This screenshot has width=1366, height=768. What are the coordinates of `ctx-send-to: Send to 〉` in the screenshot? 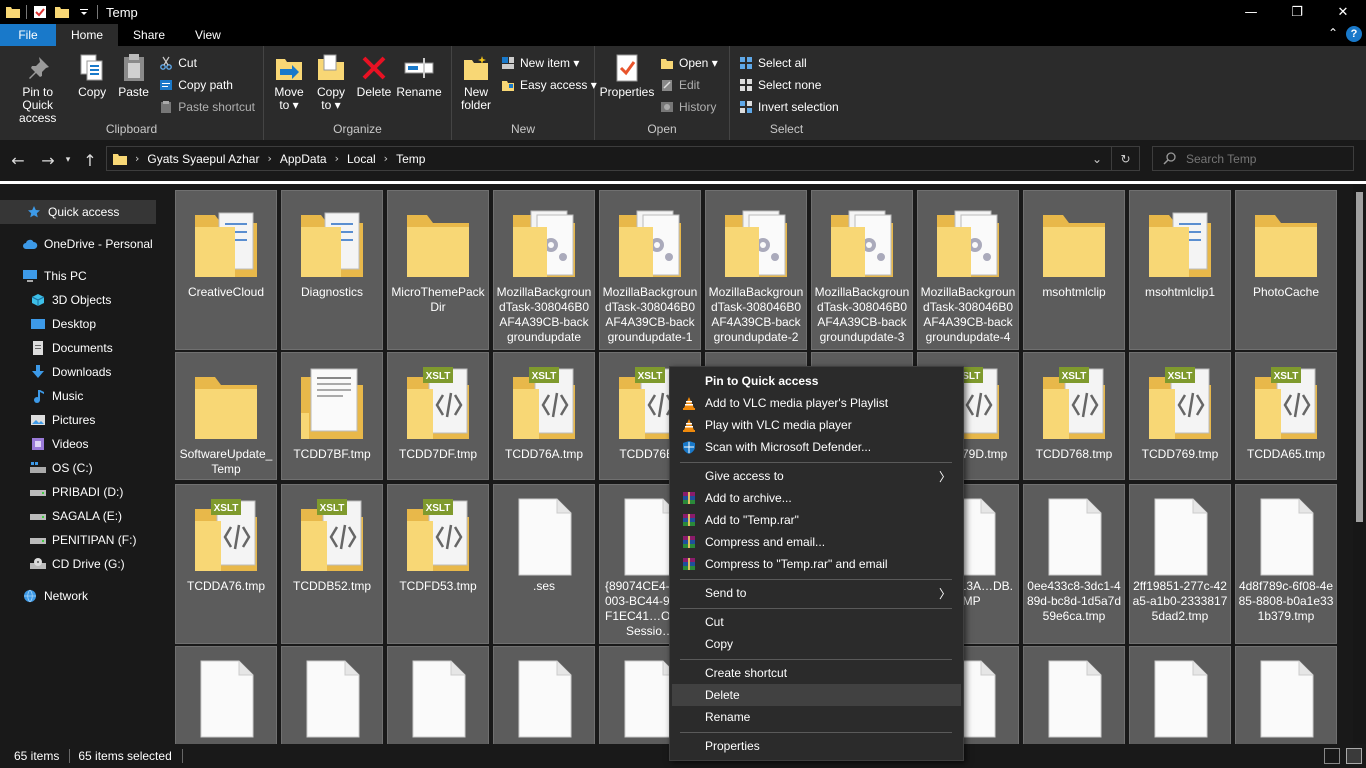 It's located at (816, 593).